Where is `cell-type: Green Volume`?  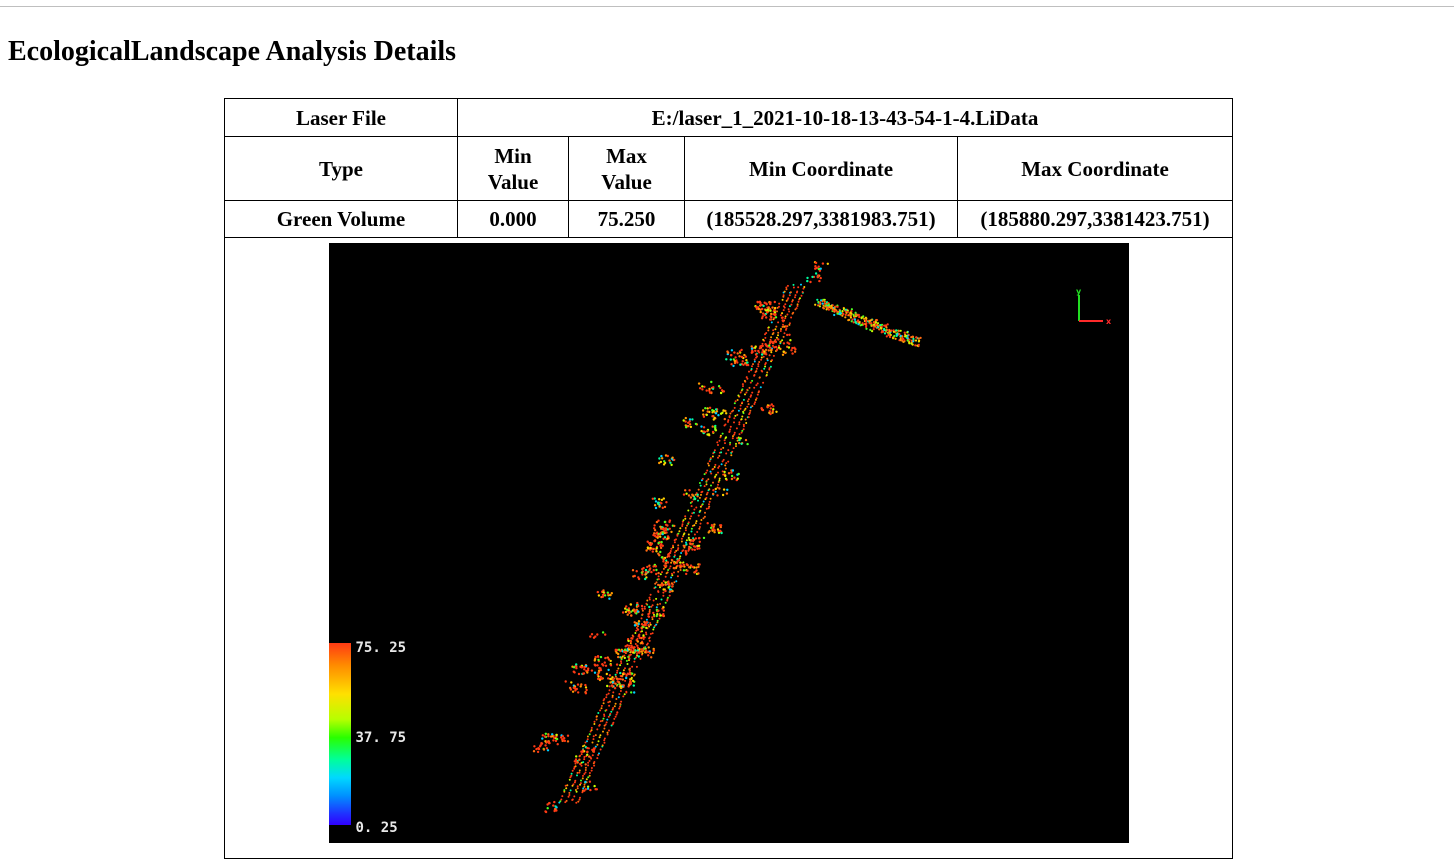
cell-type: Green Volume is located at coordinates (341, 219).